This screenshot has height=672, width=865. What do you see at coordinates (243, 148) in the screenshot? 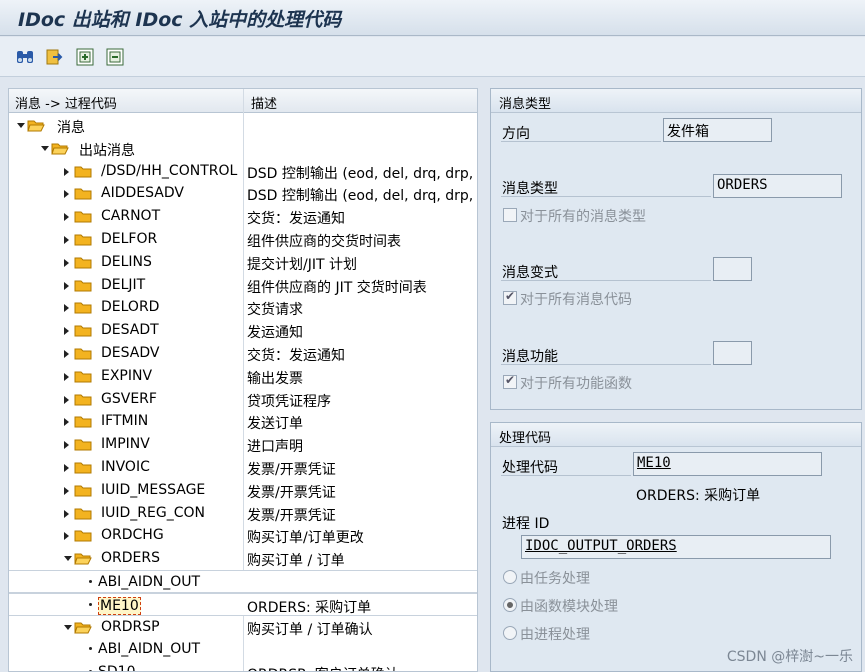
I see `tree-outbound-node: 出站消息` at bounding box center [243, 148].